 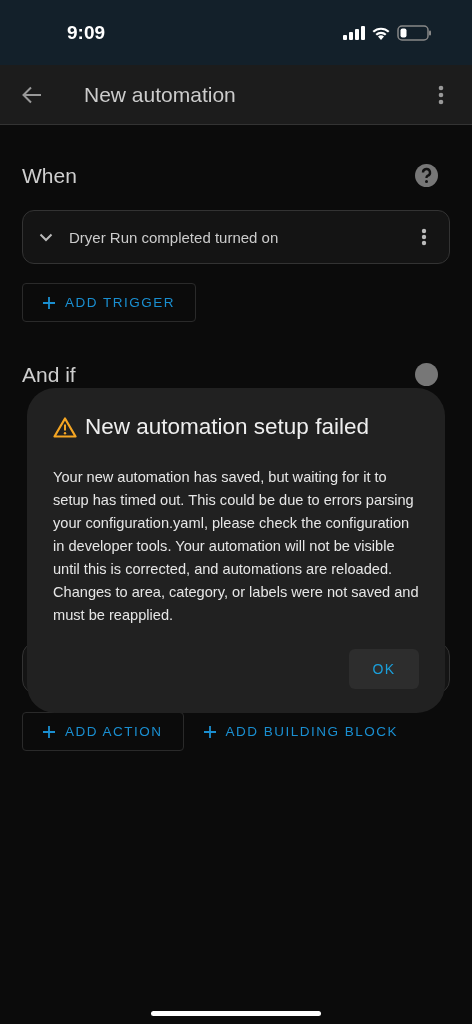 I want to click on clock-time: 9:09, so click(x=86, y=32).